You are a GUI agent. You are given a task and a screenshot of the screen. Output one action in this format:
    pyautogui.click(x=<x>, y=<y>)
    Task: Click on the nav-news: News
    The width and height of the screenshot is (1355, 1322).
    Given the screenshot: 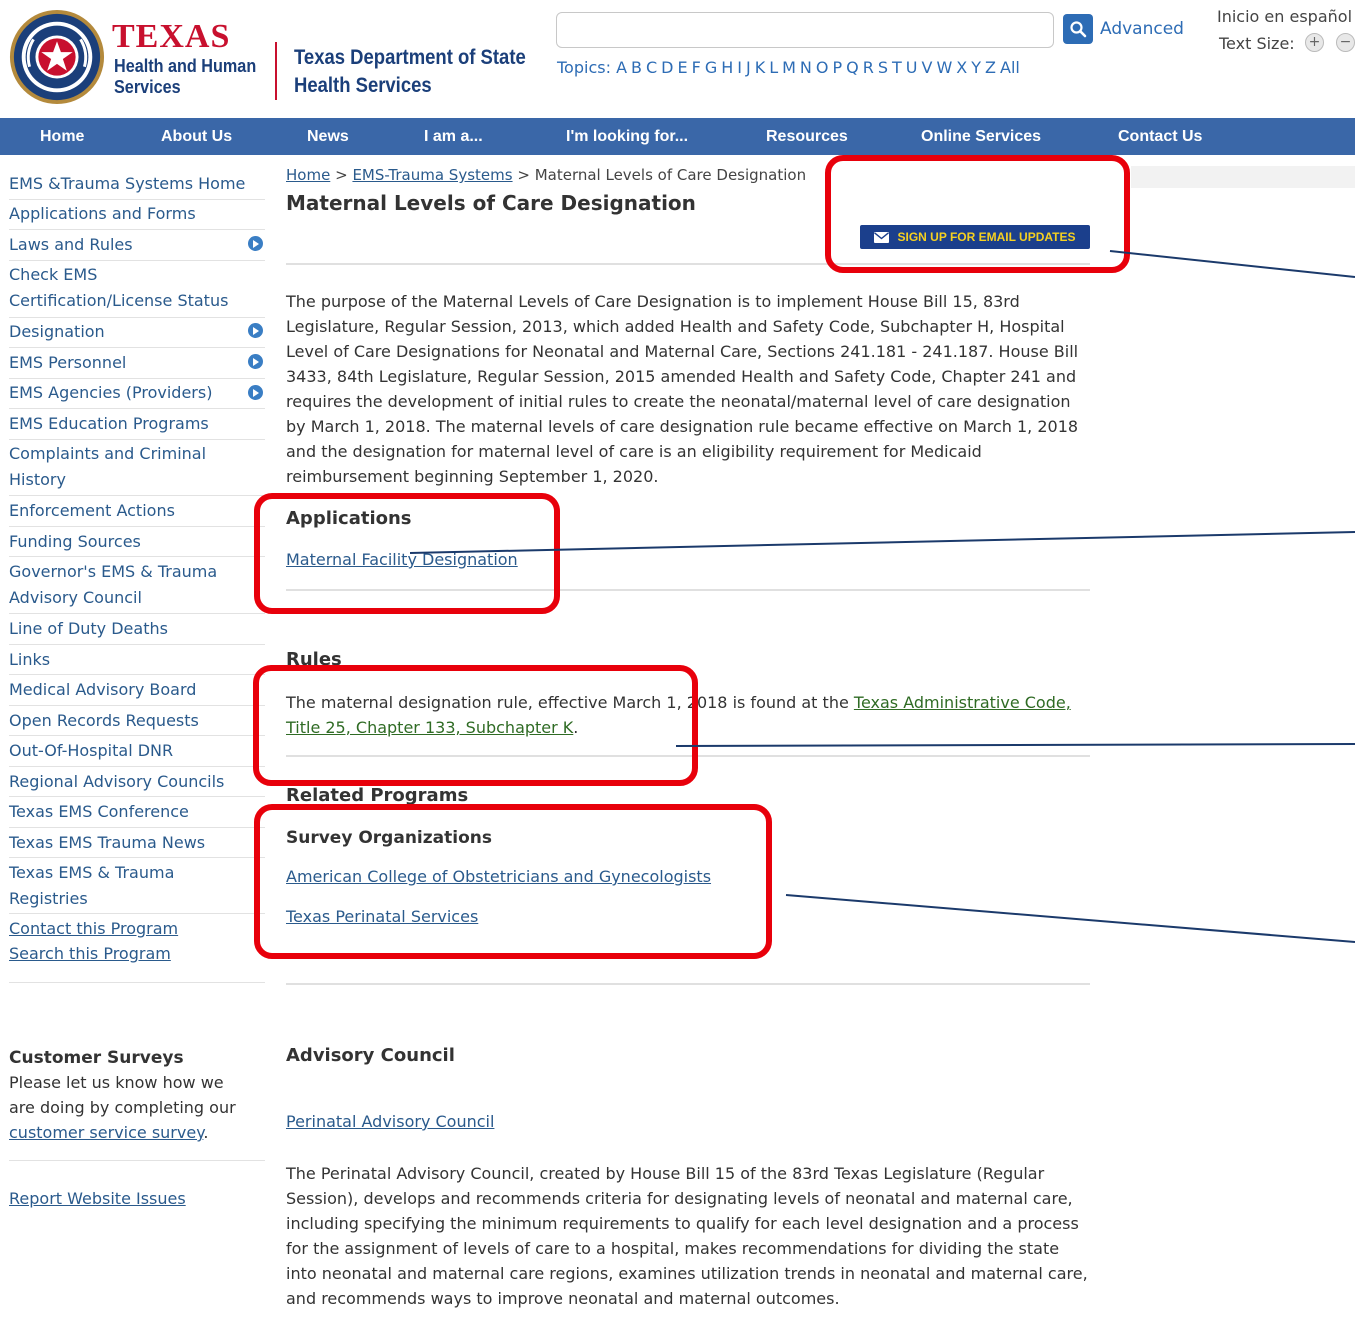 What is the action you would take?
    pyautogui.click(x=328, y=136)
    